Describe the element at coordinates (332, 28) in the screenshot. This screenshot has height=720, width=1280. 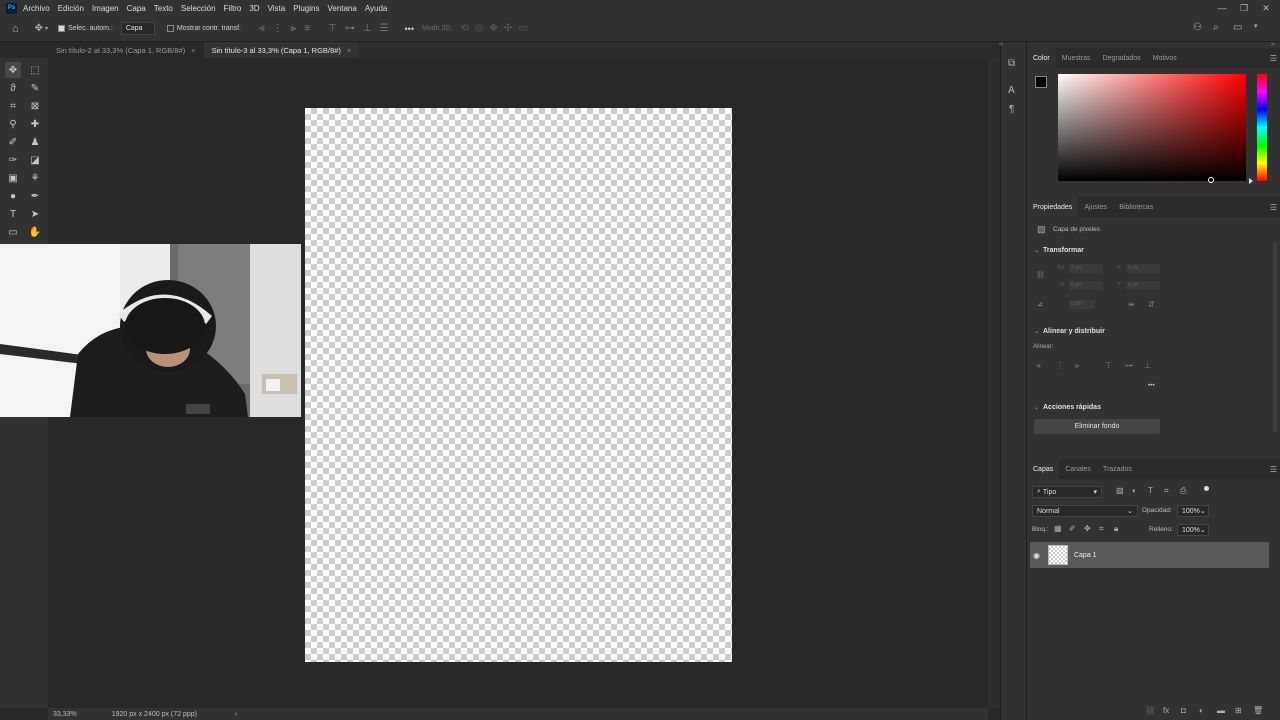
I see `align-top-icon: ⊤` at that location.